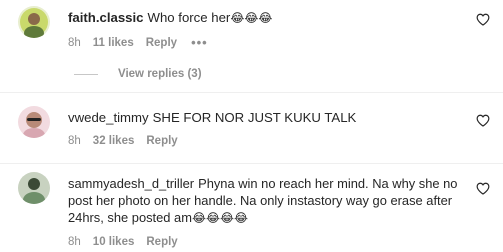 This screenshot has width=503, height=252. What do you see at coordinates (106, 17) in the screenshot?
I see `comment-username: faith.classic` at bounding box center [106, 17].